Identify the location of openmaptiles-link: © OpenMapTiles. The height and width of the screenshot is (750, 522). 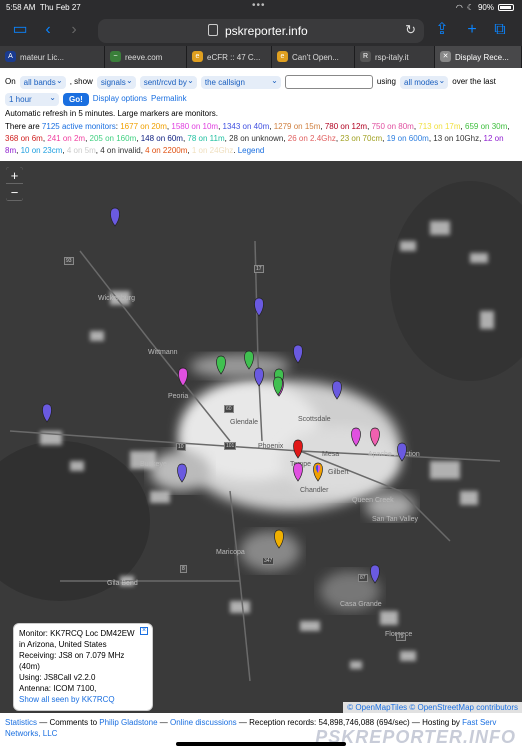
(377, 707).